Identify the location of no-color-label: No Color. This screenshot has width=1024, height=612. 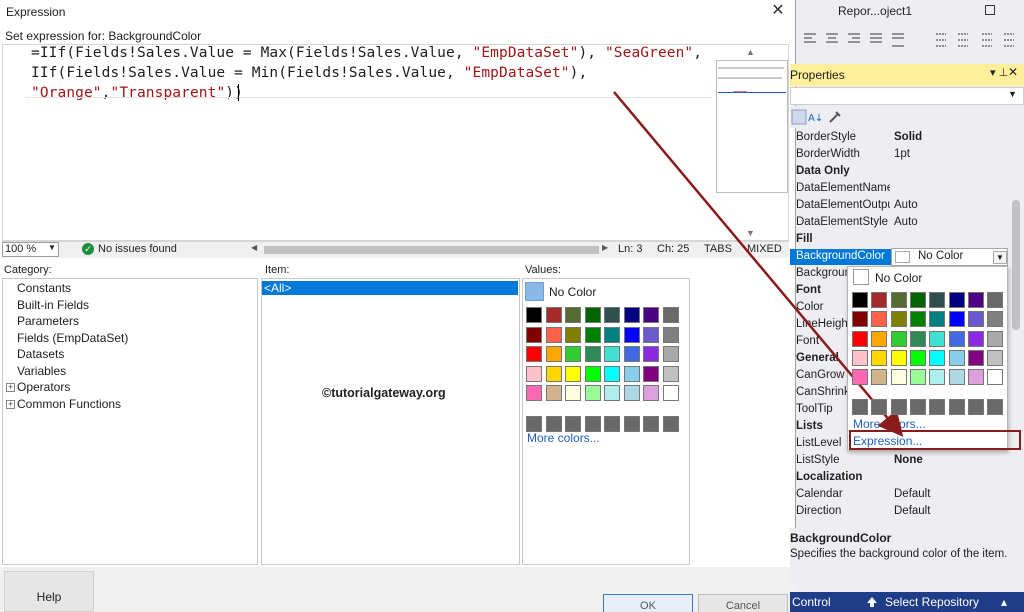
(572, 292).